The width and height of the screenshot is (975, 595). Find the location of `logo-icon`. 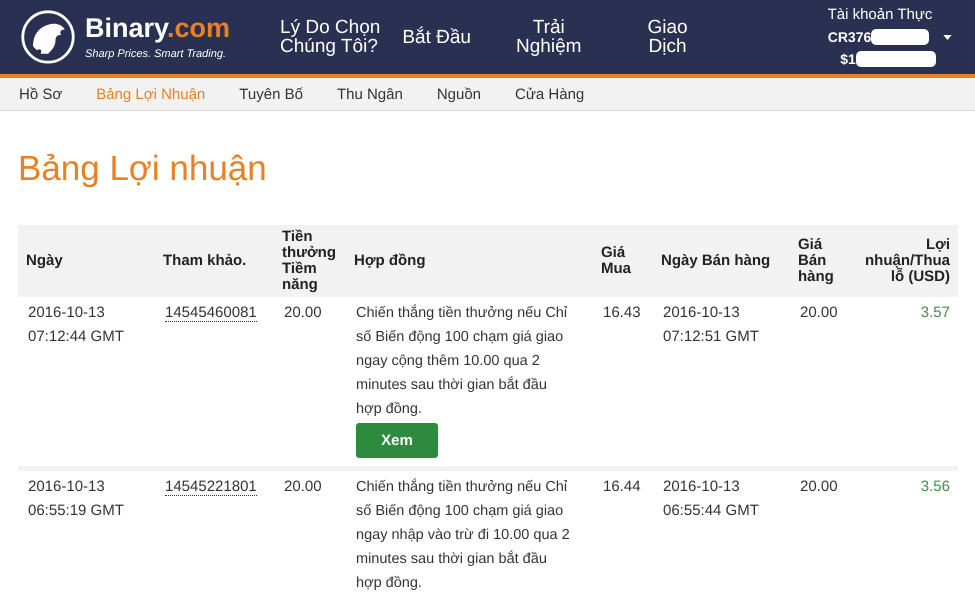

logo-icon is located at coordinates (48, 37).